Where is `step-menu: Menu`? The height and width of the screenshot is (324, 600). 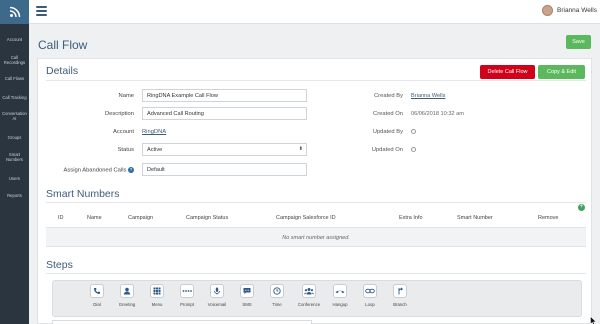
step-menu: Menu is located at coordinates (157, 295).